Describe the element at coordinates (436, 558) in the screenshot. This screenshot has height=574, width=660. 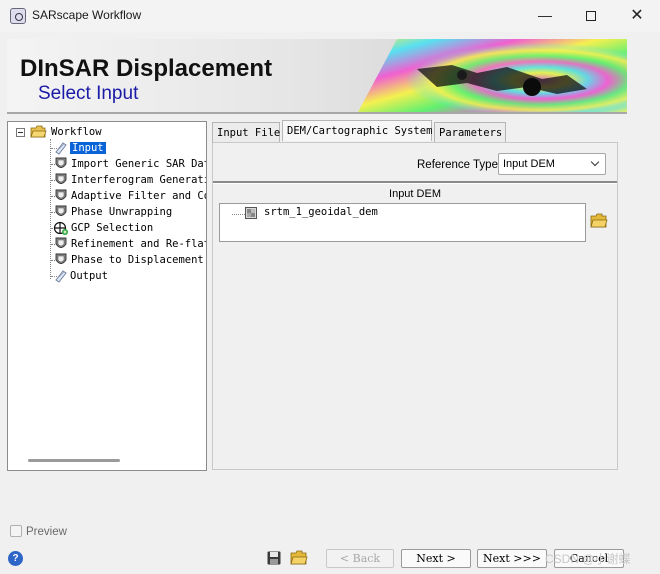
I see `next-button: Next >` at that location.